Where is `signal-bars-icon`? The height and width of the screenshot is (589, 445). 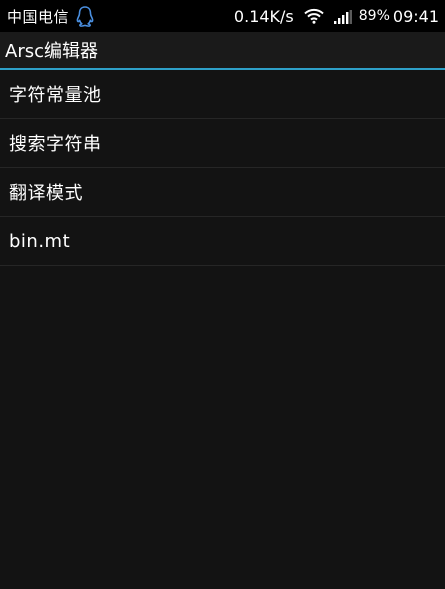
signal-bars-icon is located at coordinates (342, 16).